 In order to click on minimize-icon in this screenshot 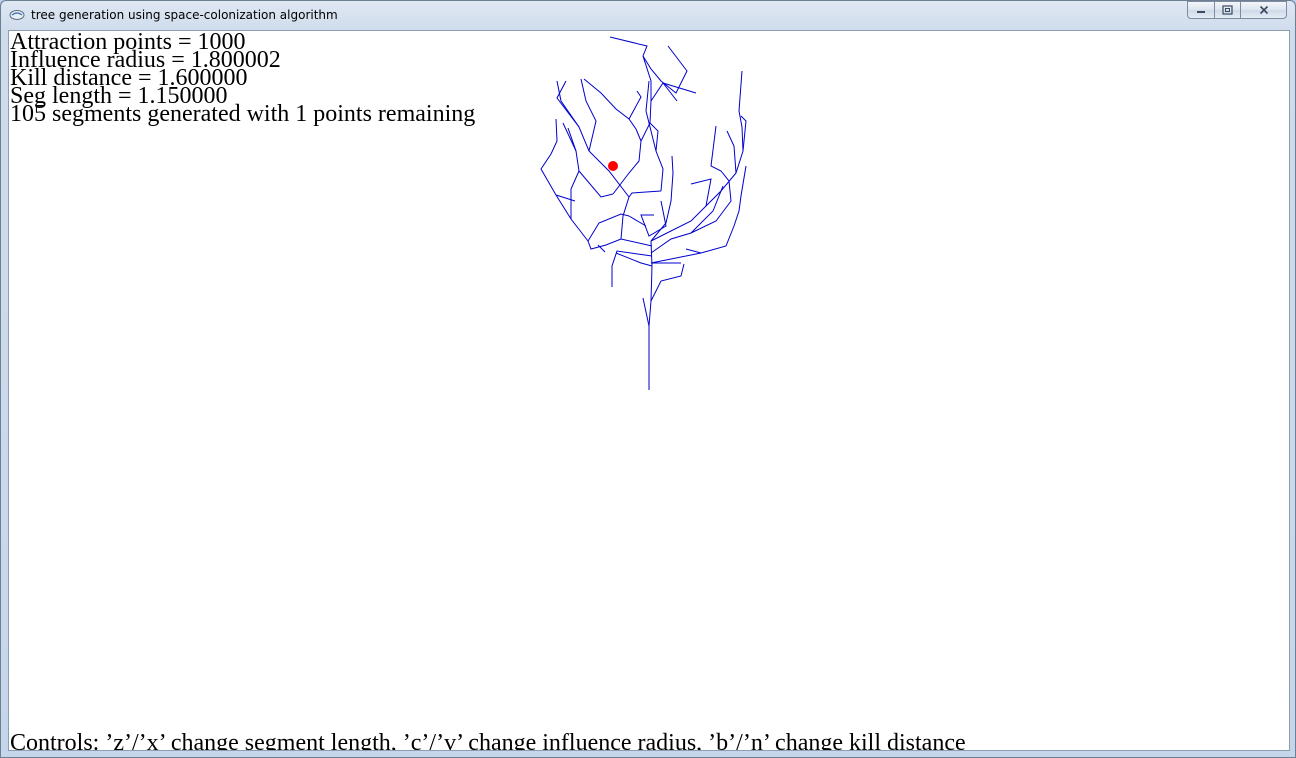, I will do `click(1201, 12)`.